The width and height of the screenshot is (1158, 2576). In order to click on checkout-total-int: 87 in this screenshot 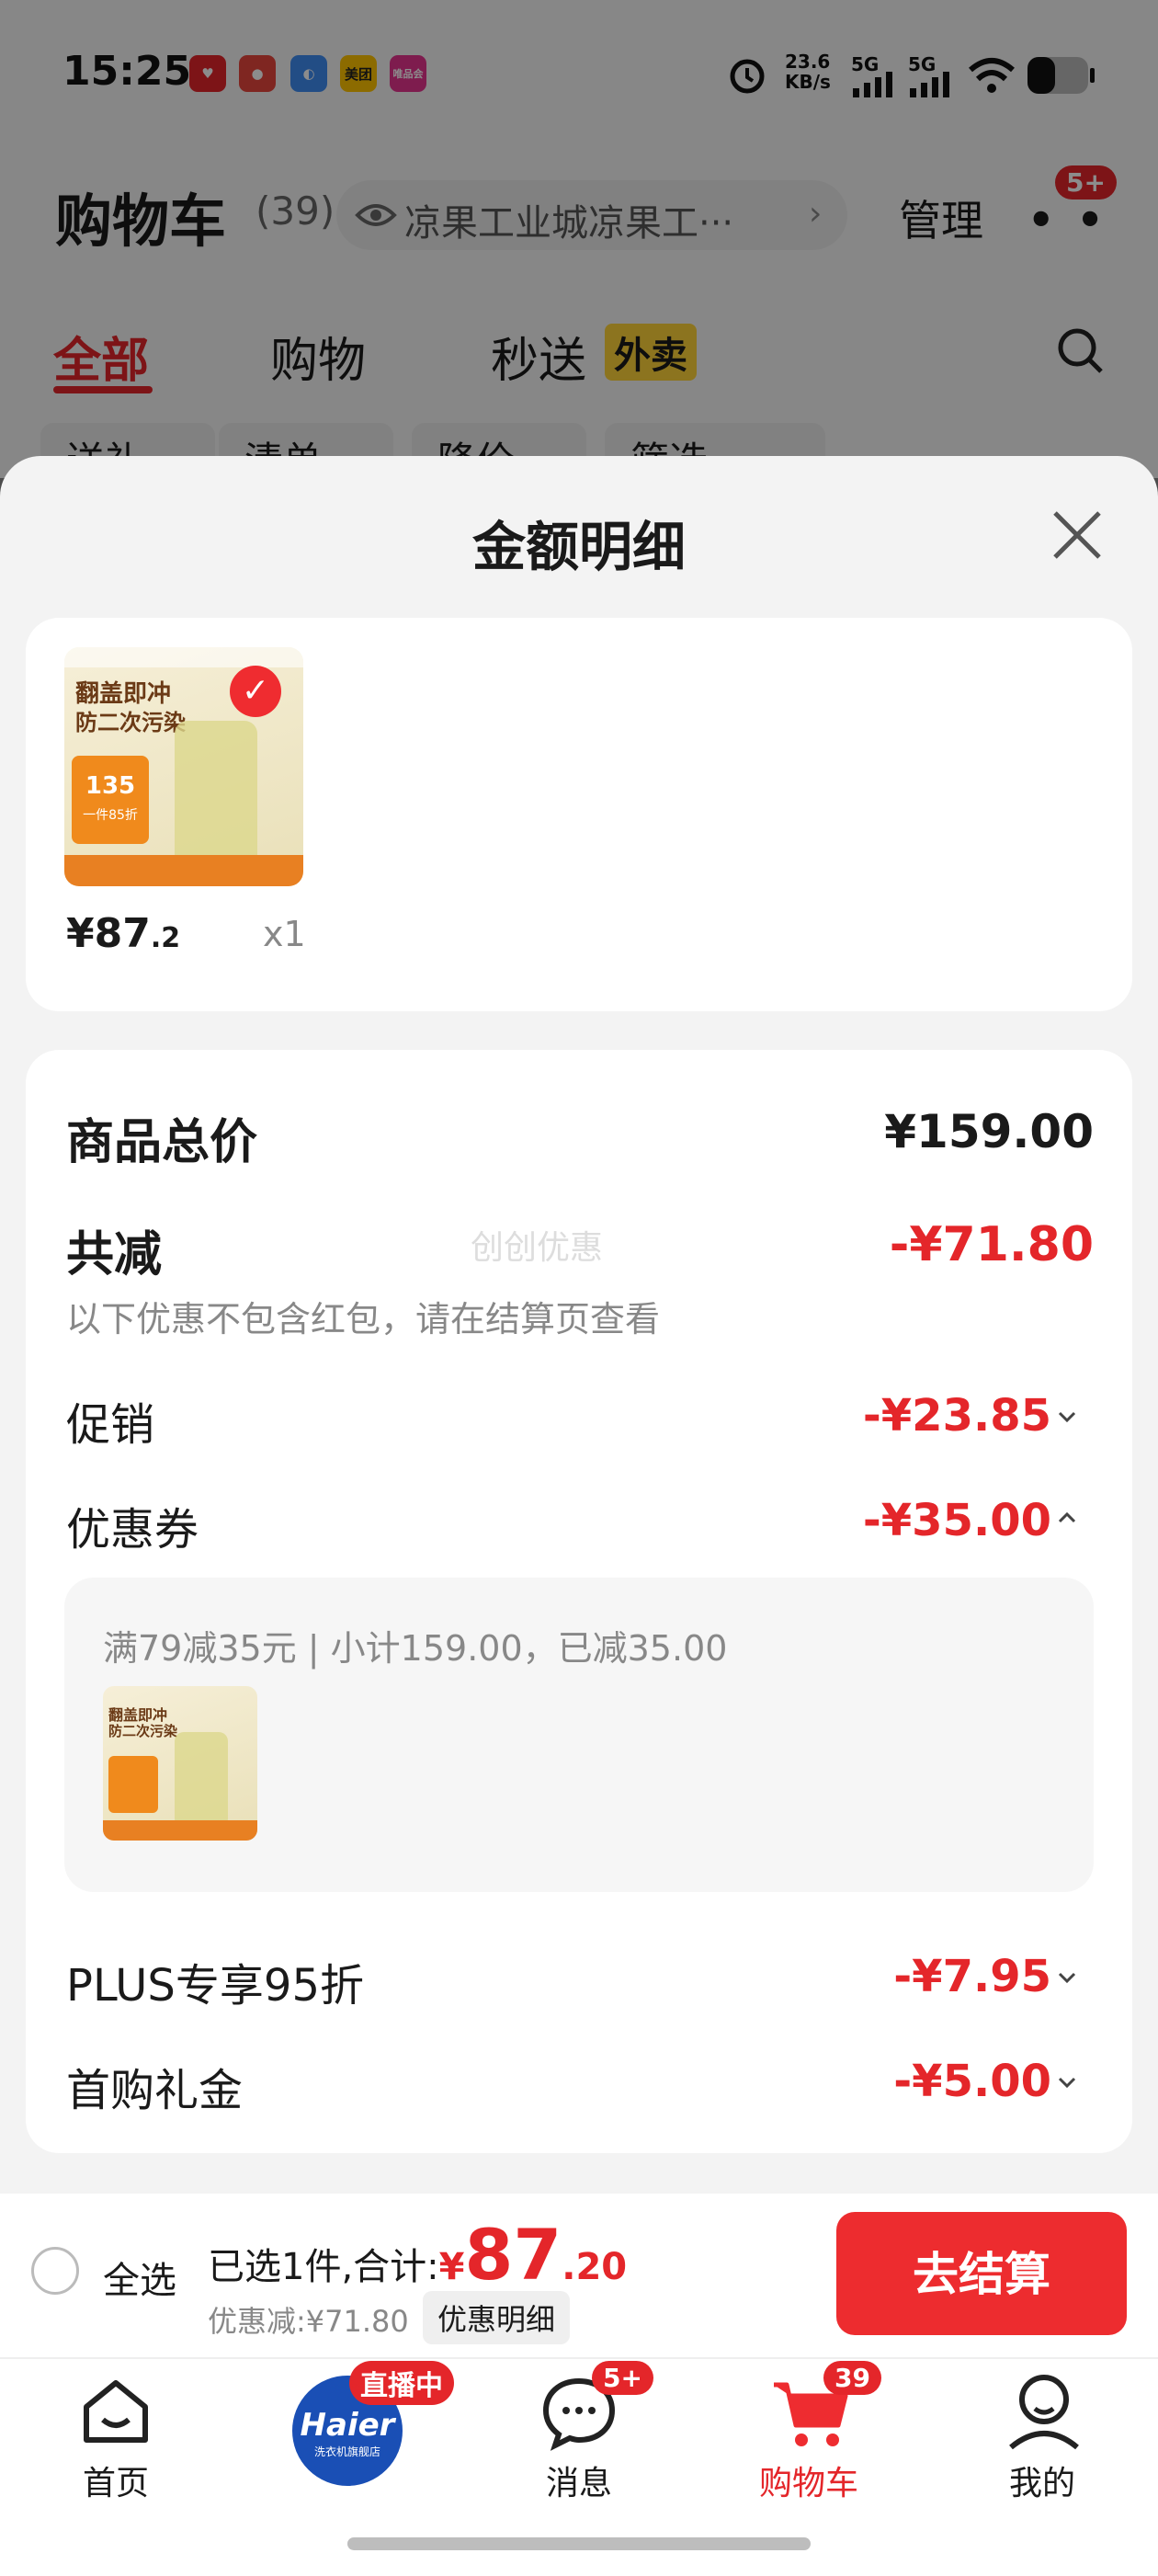, I will do `click(513, 2255)`.